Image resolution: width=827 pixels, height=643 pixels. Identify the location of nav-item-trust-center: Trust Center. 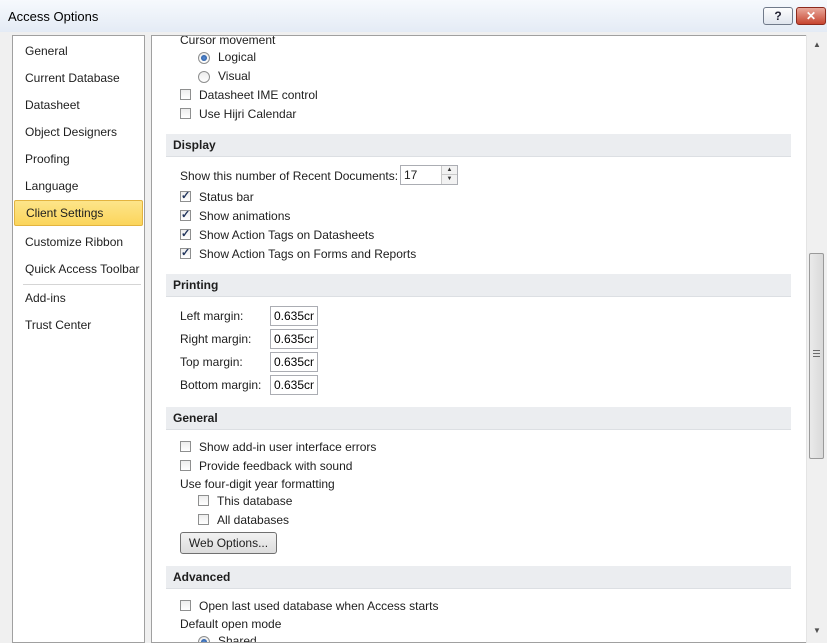
(78, 325).